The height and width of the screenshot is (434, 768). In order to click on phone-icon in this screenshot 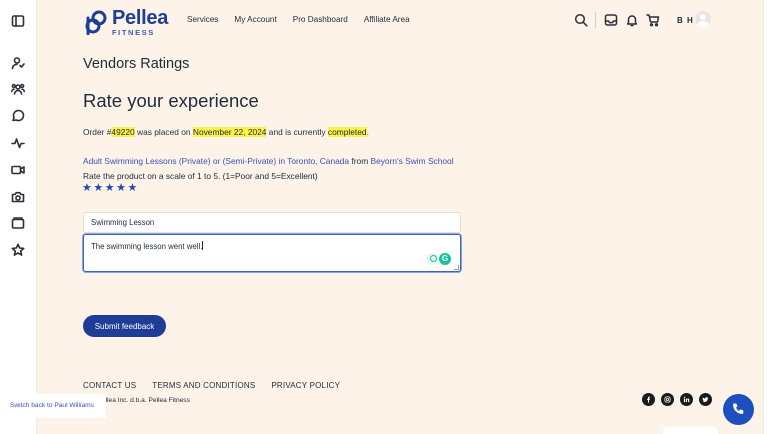, I will do `click(738, 408)`.